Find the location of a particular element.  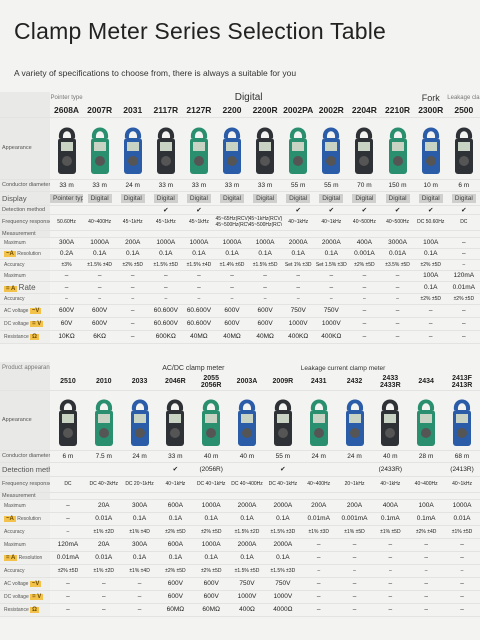

model-4: 2117R is located at coordinates (166, 110).